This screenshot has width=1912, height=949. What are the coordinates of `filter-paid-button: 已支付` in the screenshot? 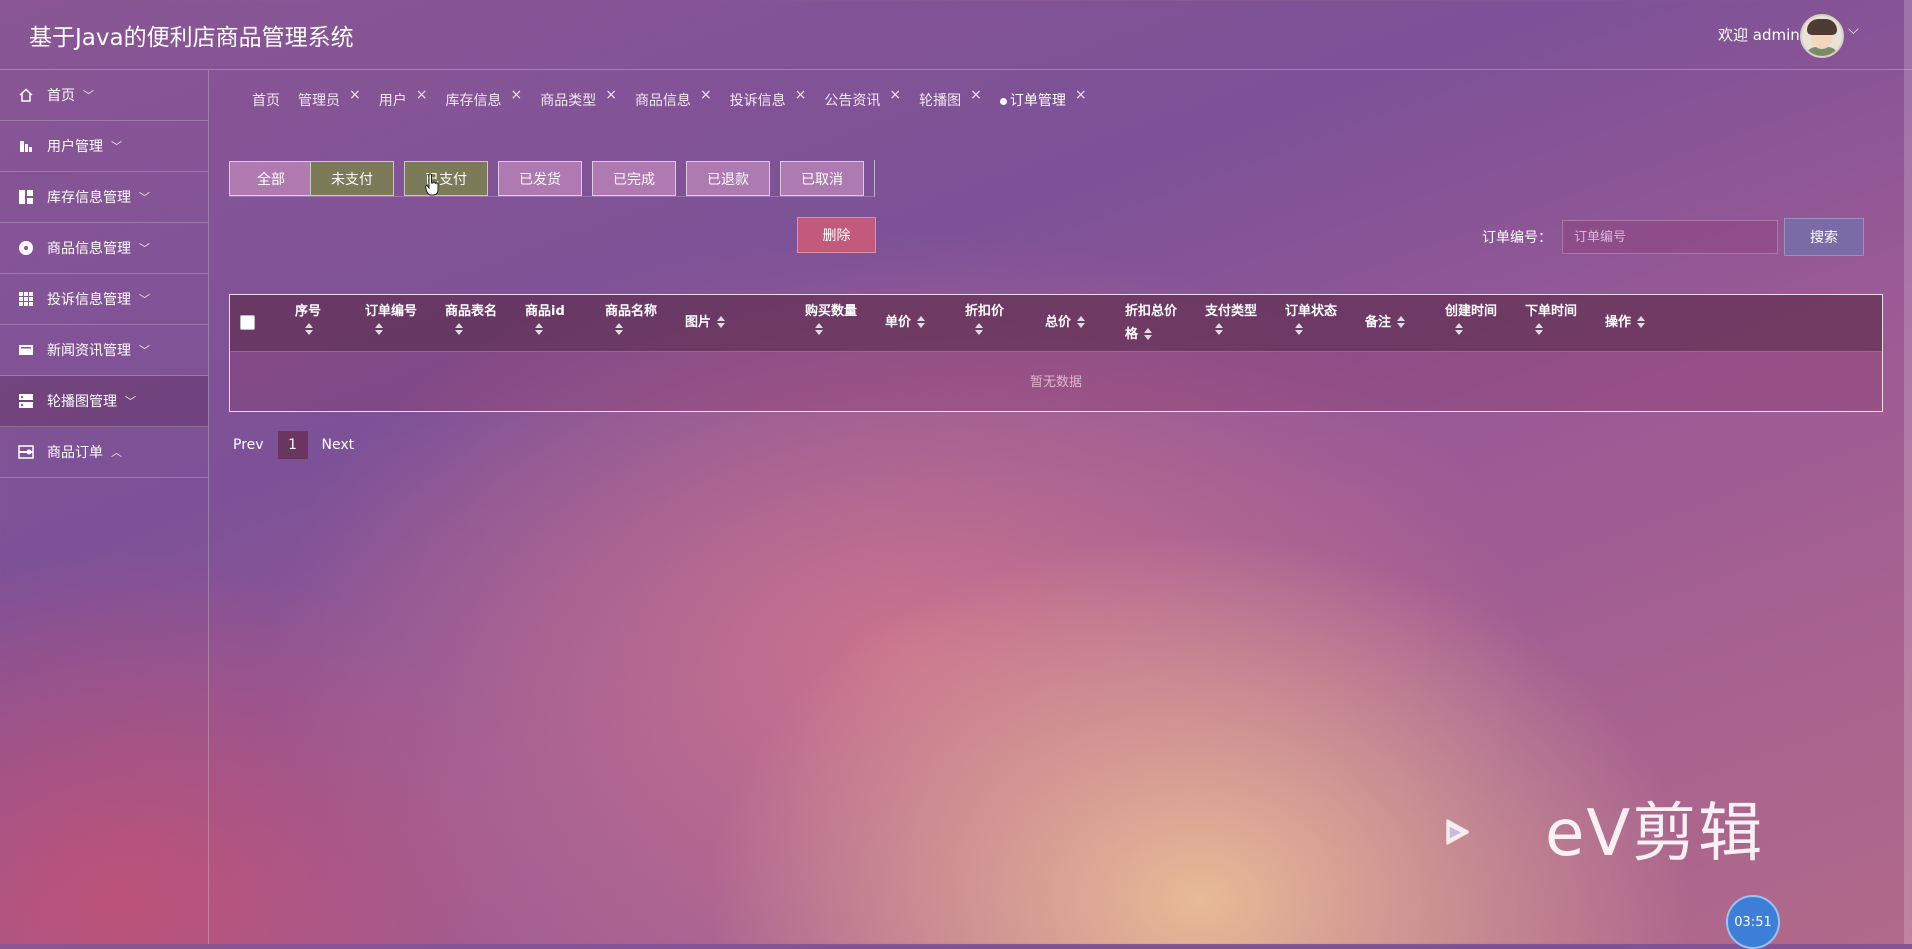 It's located at (446, 178).